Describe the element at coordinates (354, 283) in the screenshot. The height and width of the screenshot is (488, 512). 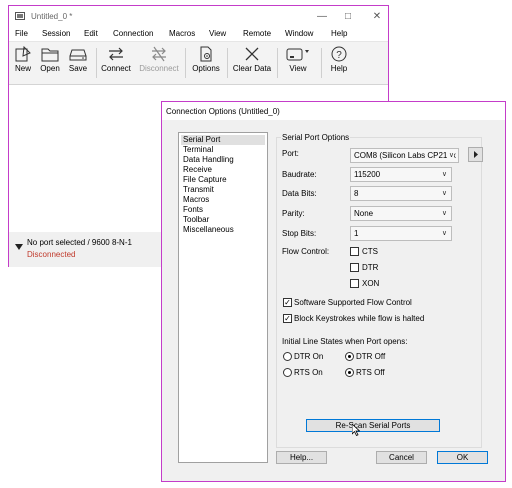
I see `xon-checkbox` at that location.